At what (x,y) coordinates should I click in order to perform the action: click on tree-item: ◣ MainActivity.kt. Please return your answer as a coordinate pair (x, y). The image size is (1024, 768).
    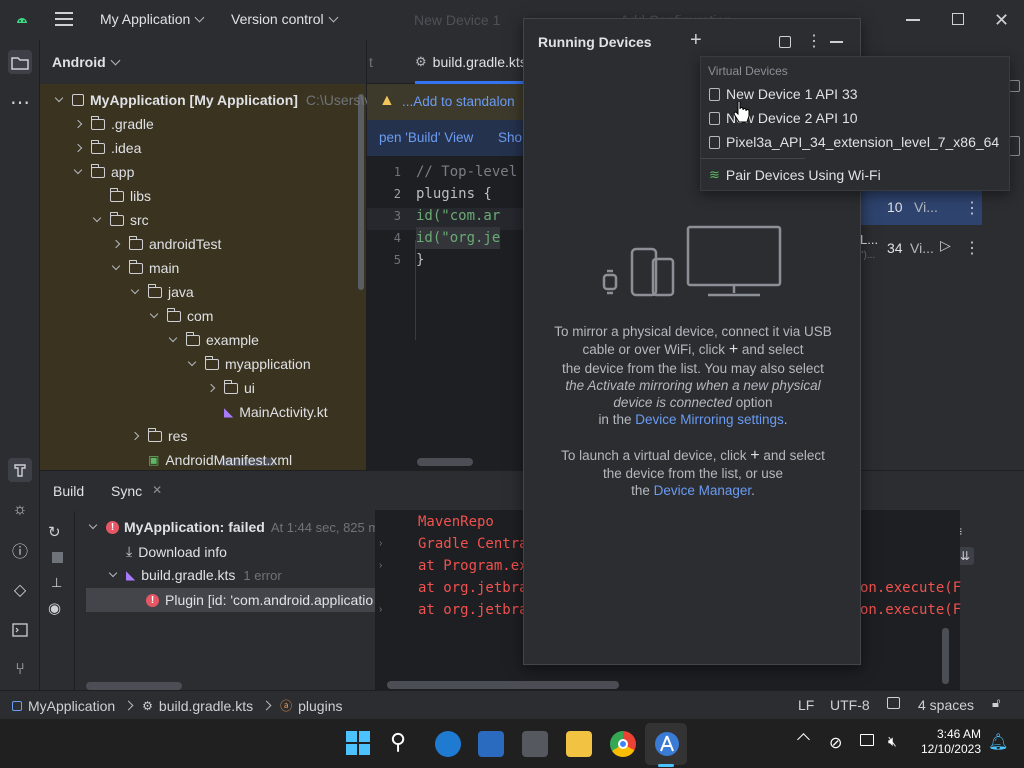
    Looking at the image, I should click on (268, 412).